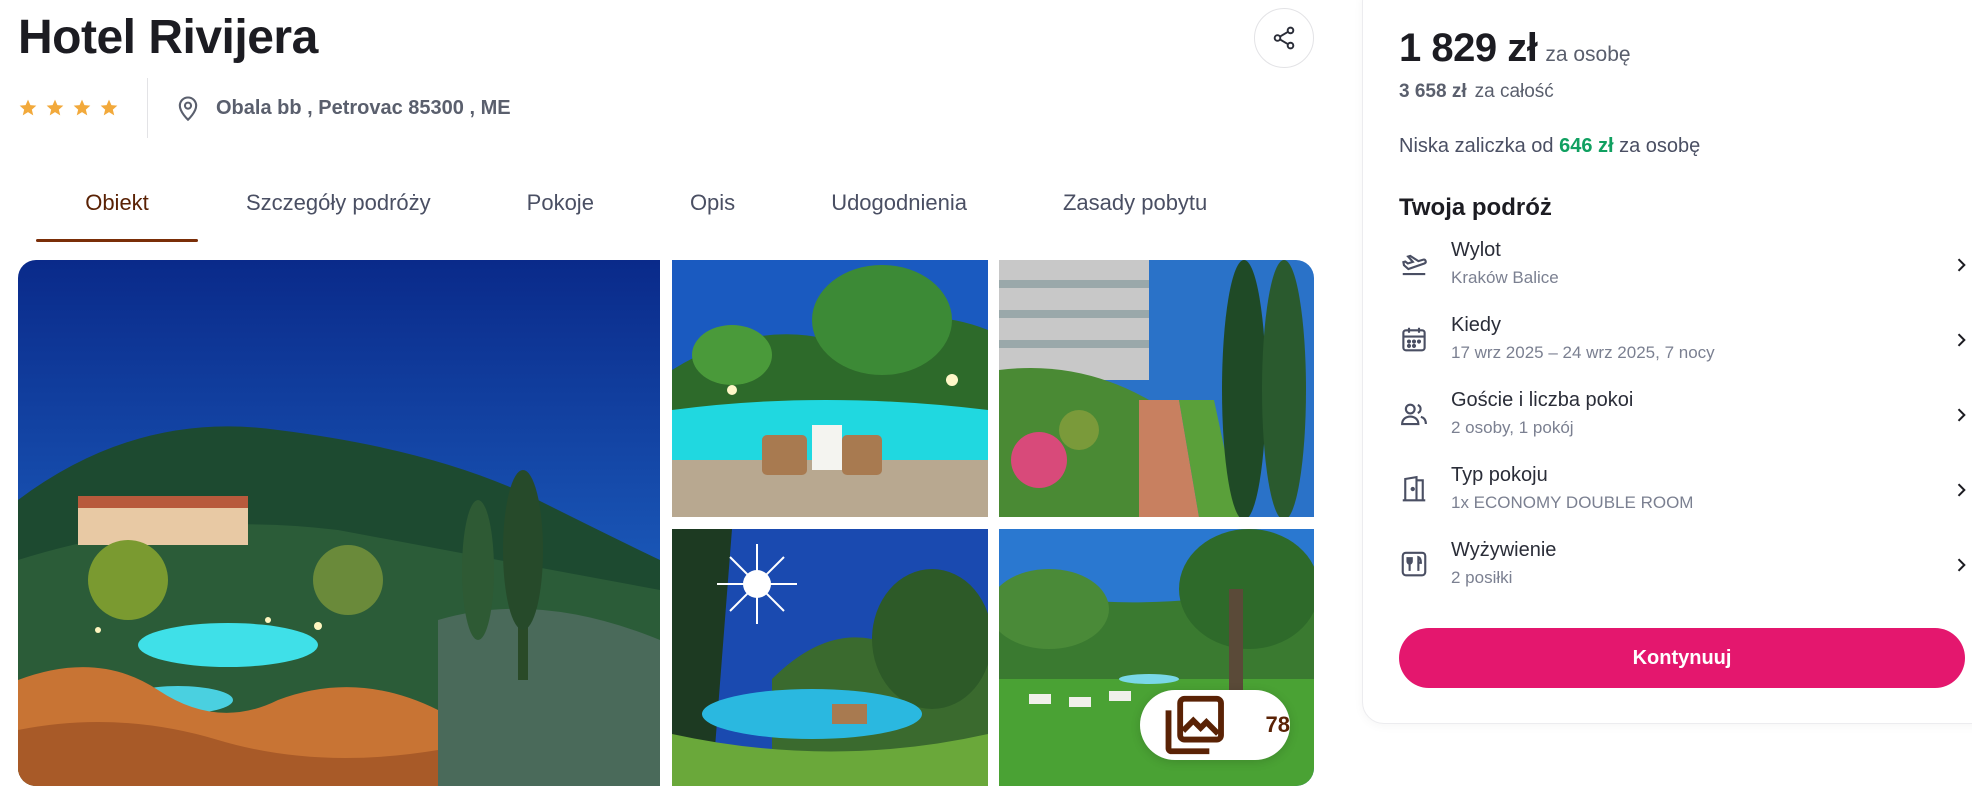 The width and height of the screenshot is (1972, 792). I want to click on share-icon, so click(1284, 38).